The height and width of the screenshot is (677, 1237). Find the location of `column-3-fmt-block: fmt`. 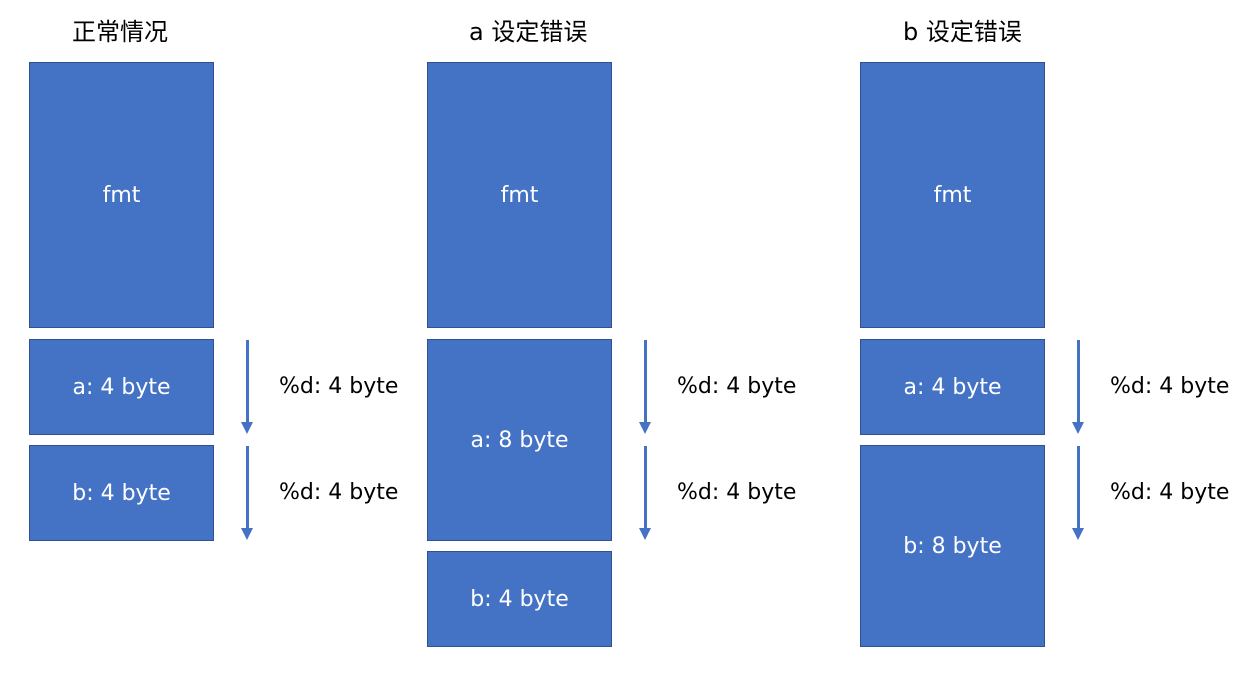

column-3-fmt-block: fmt is located at coordinates (952, 195).